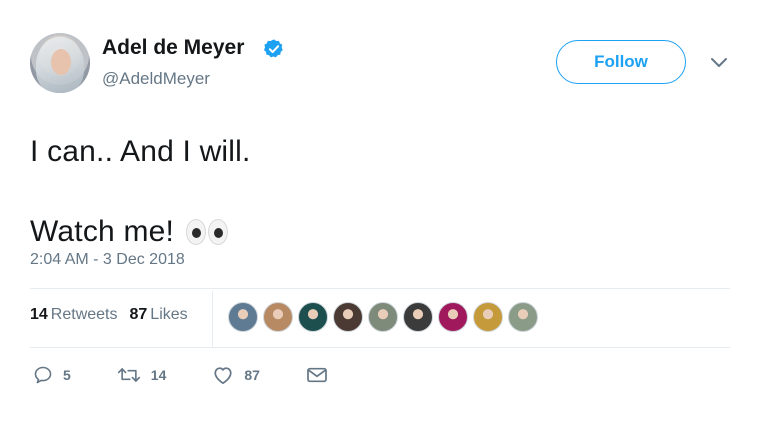 Image resolution: width=767 pixels, height=423 pixels. Describe the element at coordinates (67, 375) in the screenshot. I see `reply-count: 5` at that location.